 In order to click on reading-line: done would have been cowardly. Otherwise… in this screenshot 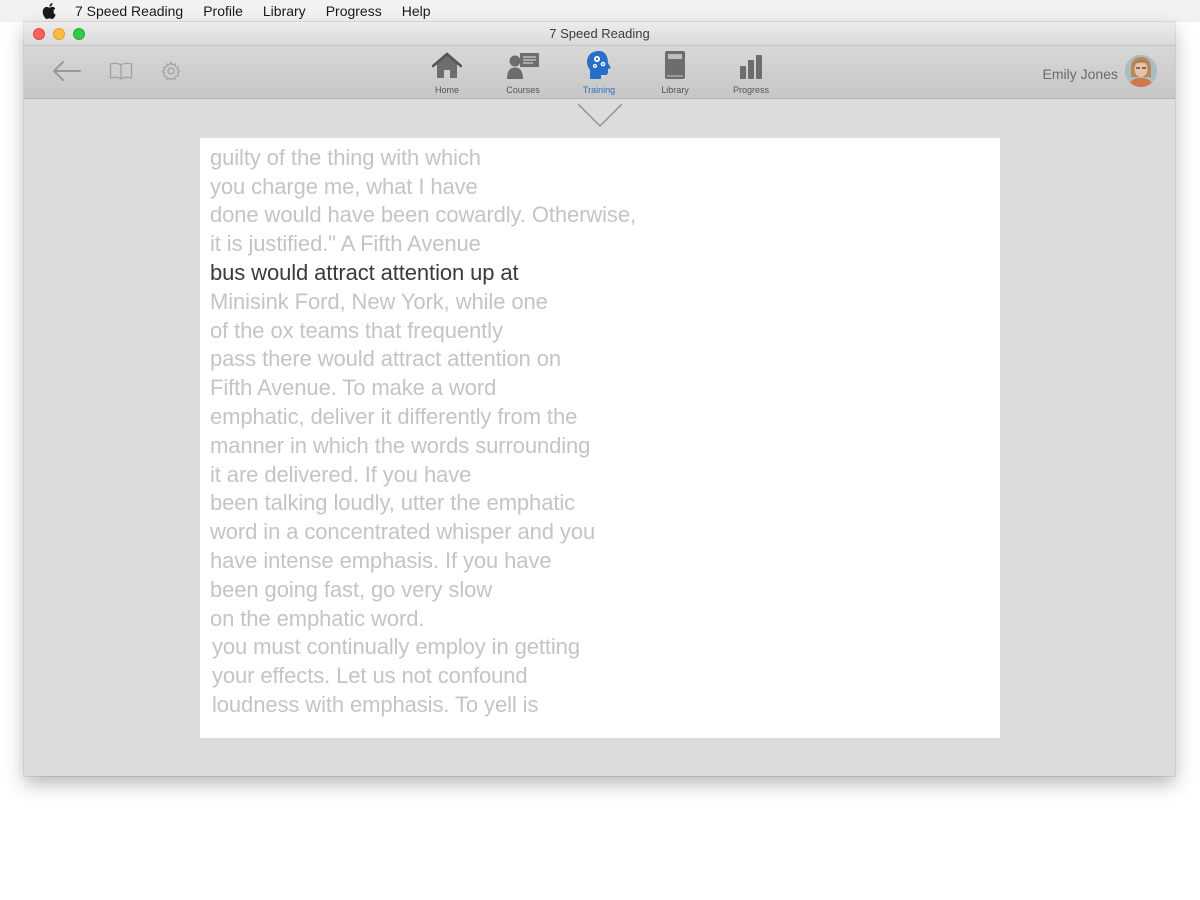, I will do `click(423, 214)`.